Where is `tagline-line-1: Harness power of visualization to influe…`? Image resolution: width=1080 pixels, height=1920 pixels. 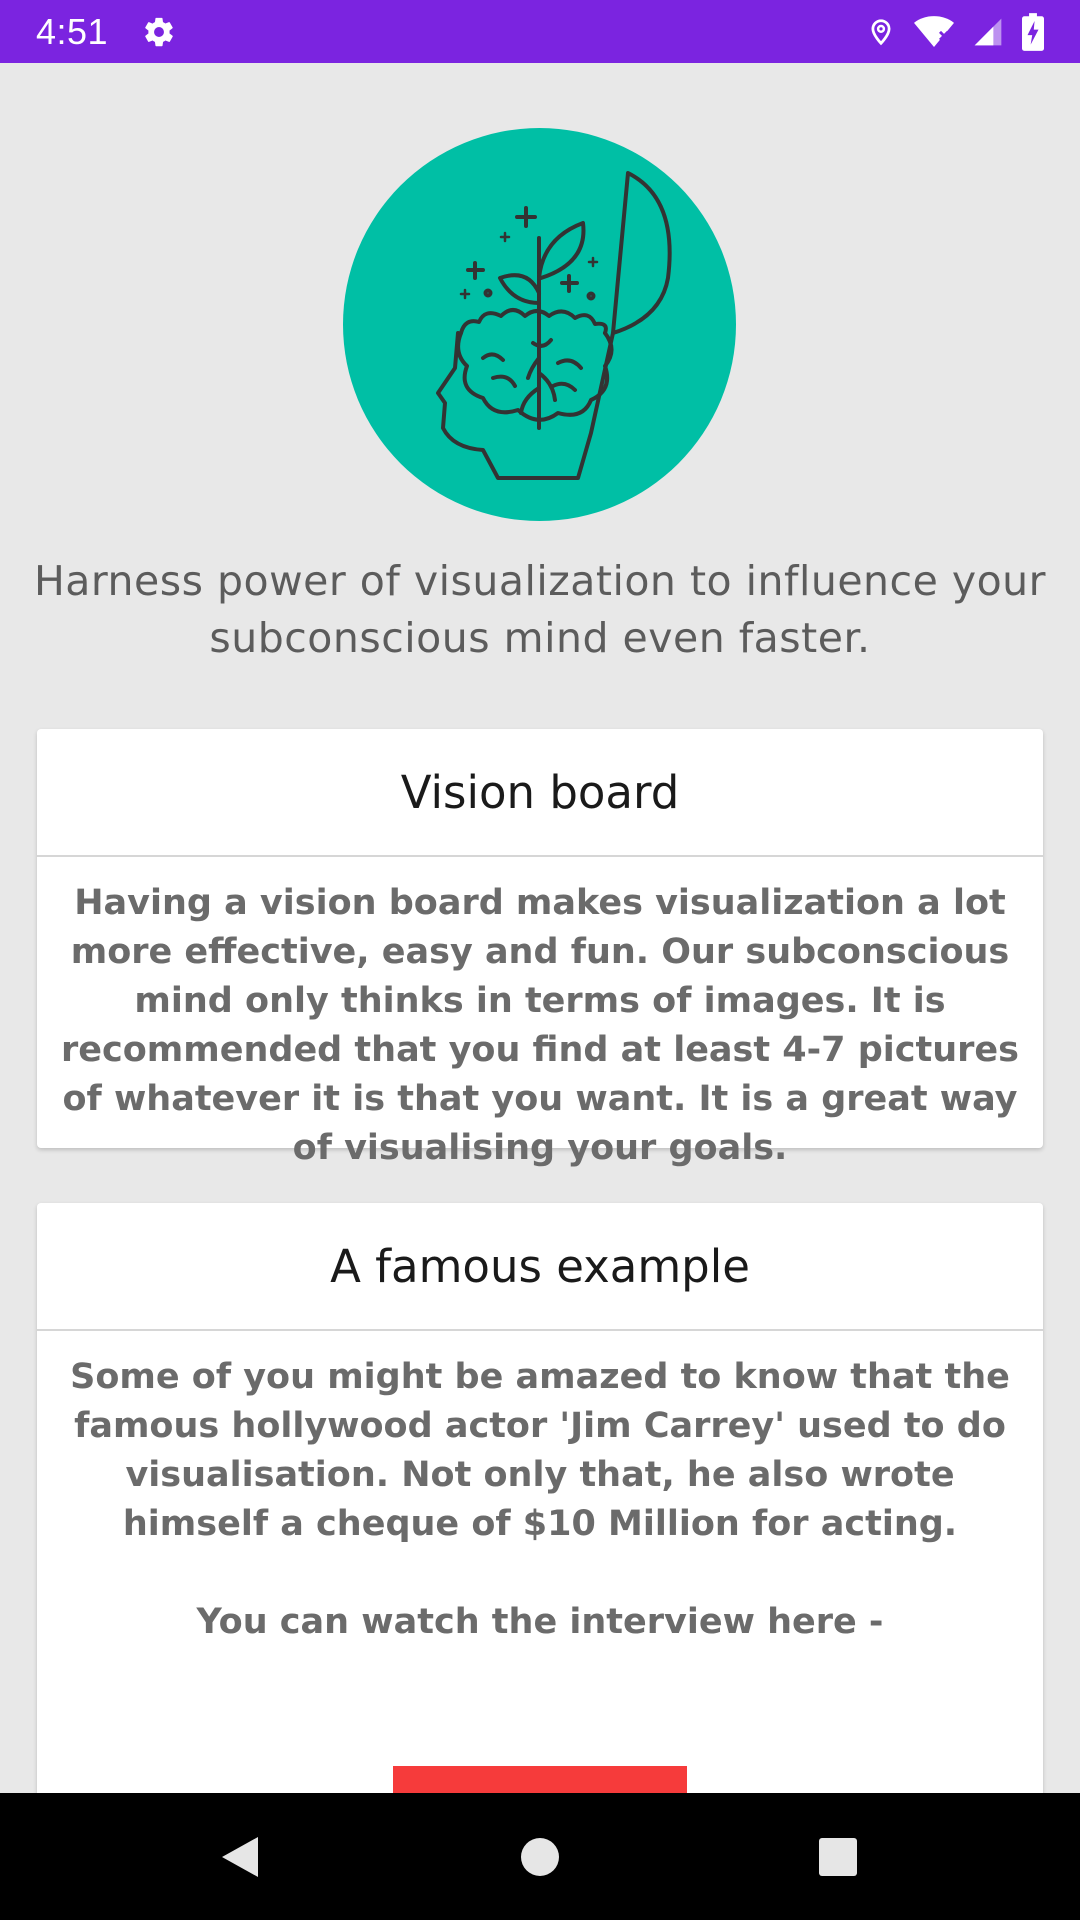 tagline-line-1: Harness power of visualization to influe… is located at coordinates (540, 581).